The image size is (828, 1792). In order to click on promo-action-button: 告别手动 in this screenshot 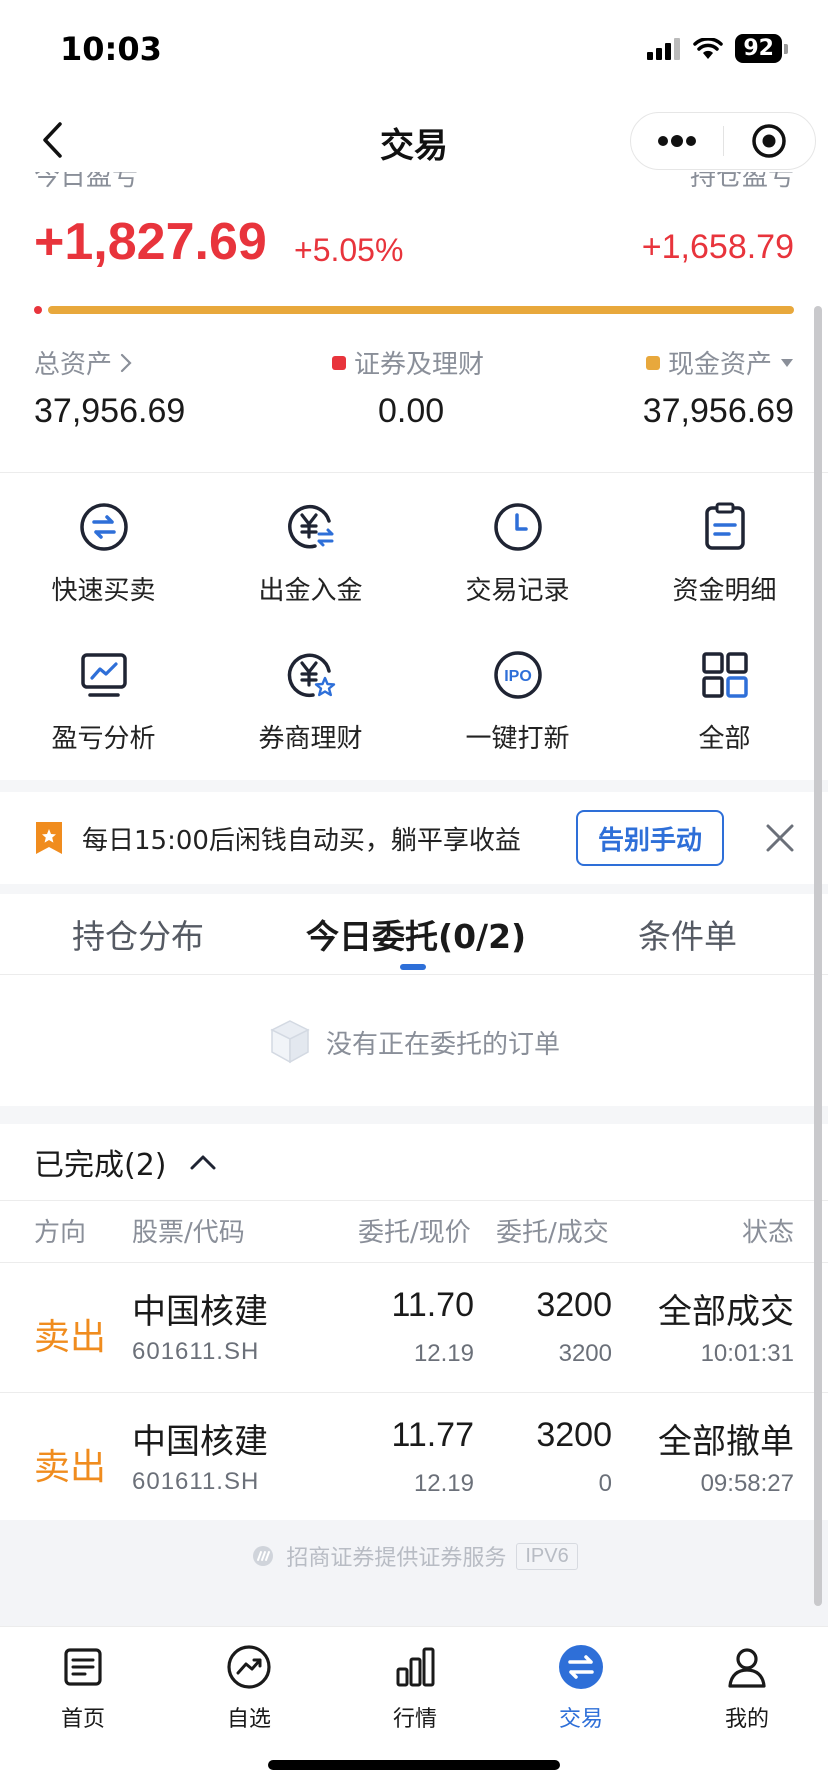, I will do `click(650, 838)`.